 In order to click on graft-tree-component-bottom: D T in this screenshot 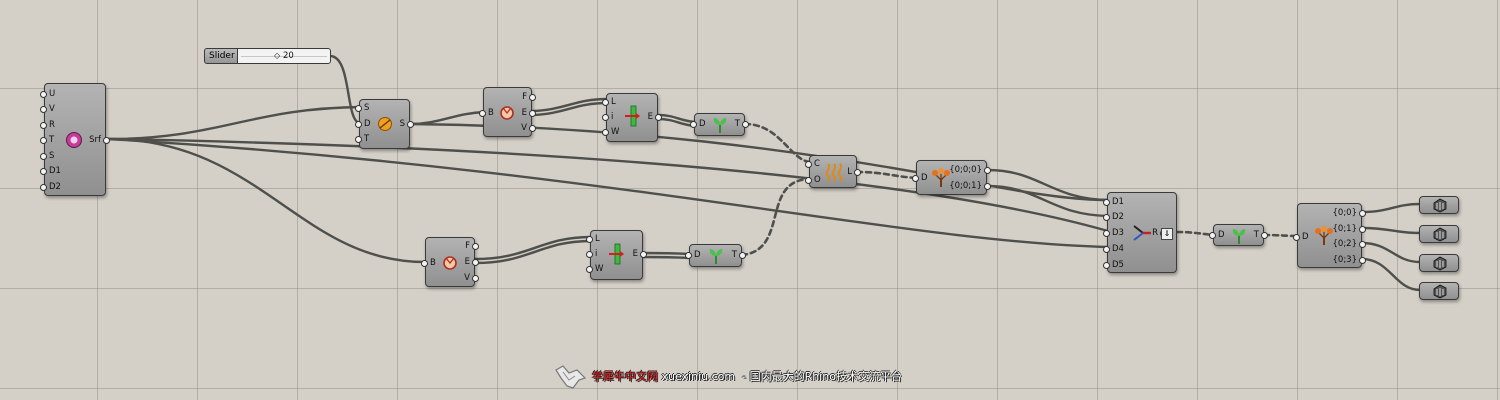, I will do `click(716, 255)`.